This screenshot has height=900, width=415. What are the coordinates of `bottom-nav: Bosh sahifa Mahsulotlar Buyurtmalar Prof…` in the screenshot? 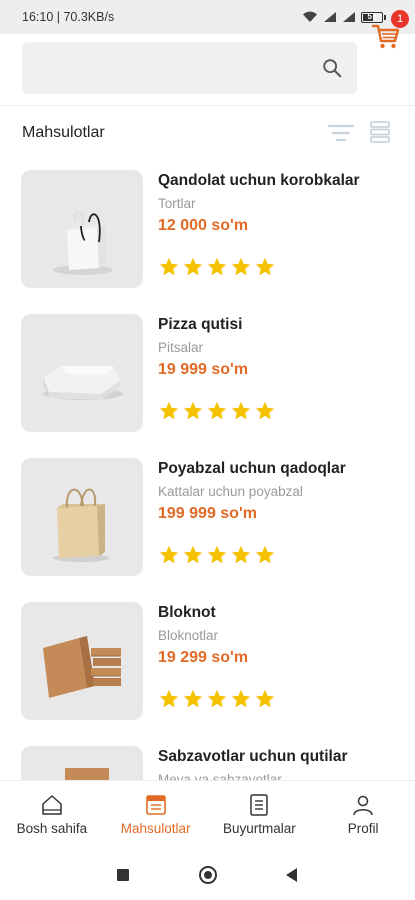 It's located at (207, 815).